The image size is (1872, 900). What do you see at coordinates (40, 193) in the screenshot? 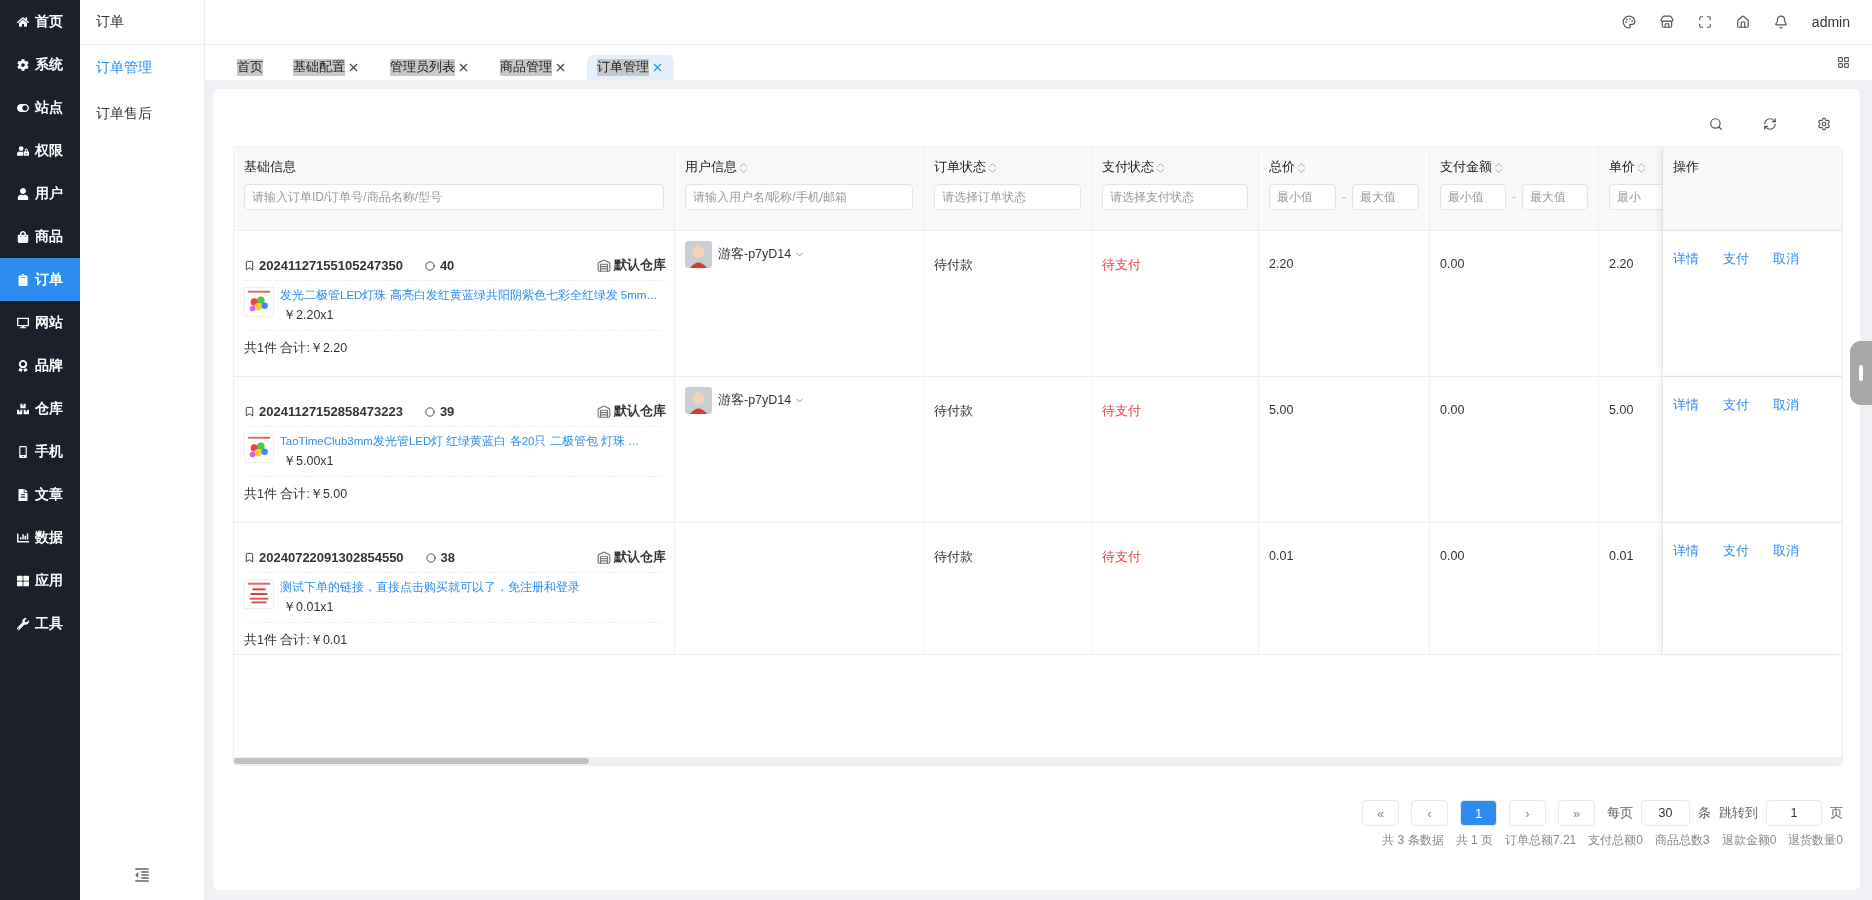
I see `nav-item: 用户` at bounding box center [40, 193].